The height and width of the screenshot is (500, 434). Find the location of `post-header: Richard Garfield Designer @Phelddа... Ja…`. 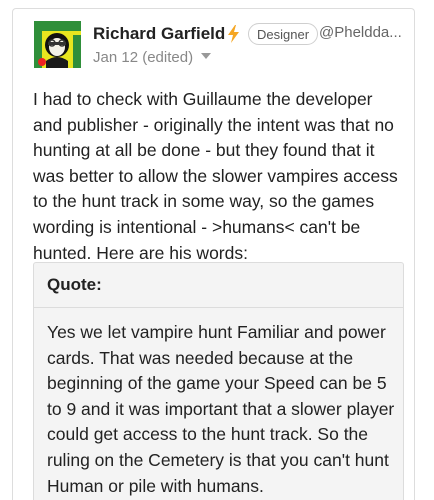

post-header: Richard Garfield Designer @Phelddа... Ja… is located at coordinates (213, 41).